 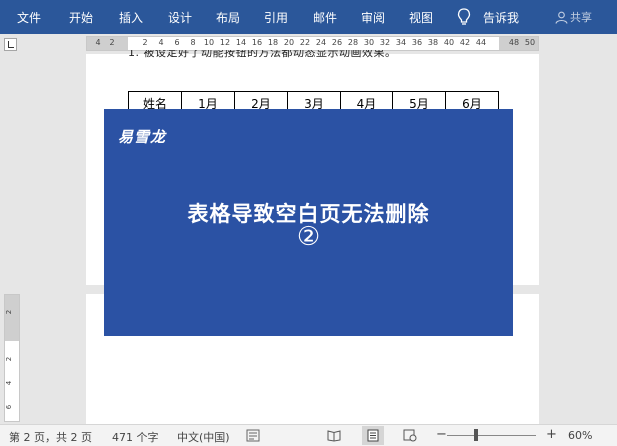 I want to click on tab-layout: 布局, so click(x=228, y=17).